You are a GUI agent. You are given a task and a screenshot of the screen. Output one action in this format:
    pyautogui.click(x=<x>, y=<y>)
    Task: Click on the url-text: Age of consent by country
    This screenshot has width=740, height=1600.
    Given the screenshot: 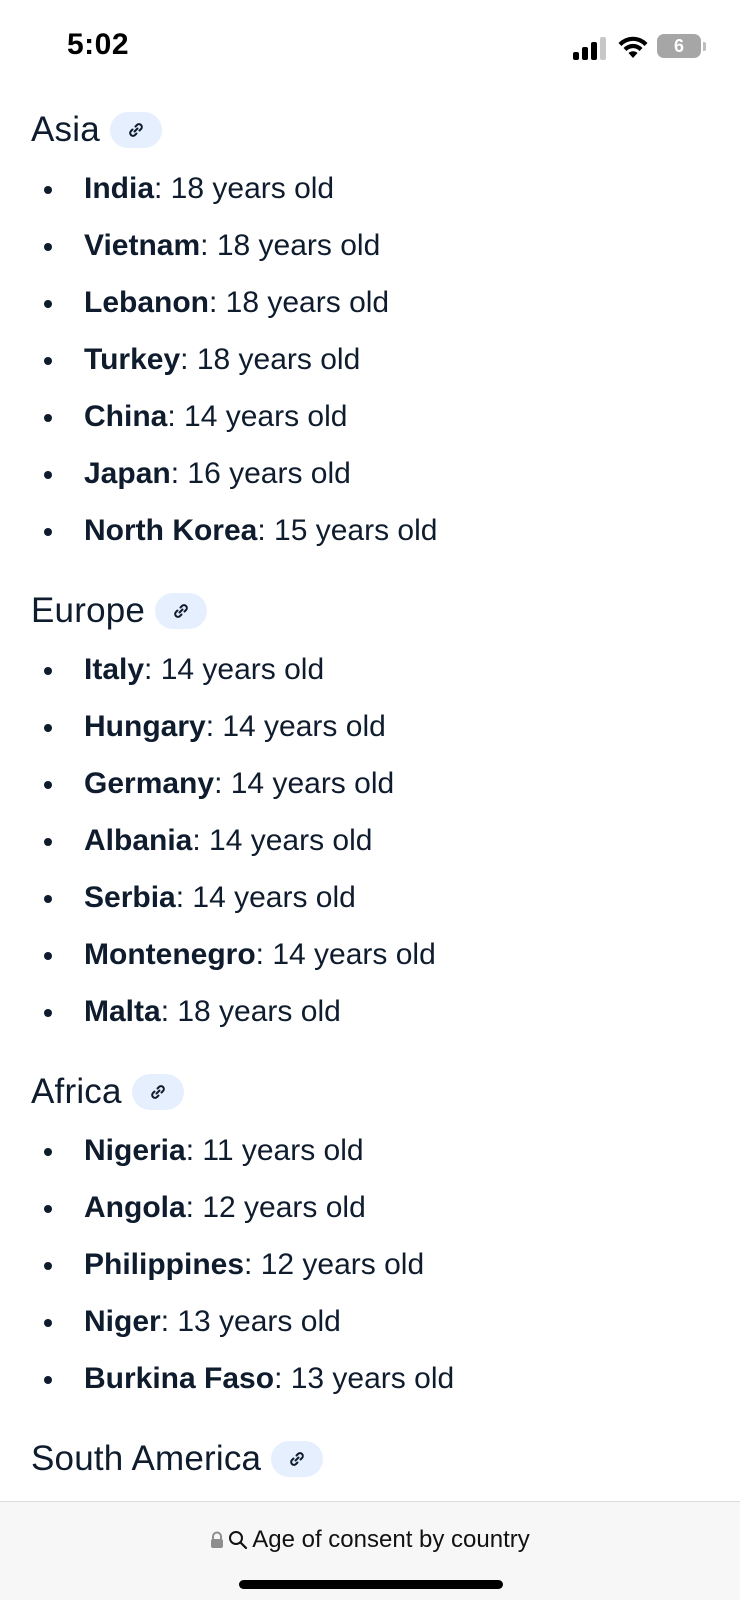 What is the action you would take?
    pyautogui.click(x=391, y=1539)
    